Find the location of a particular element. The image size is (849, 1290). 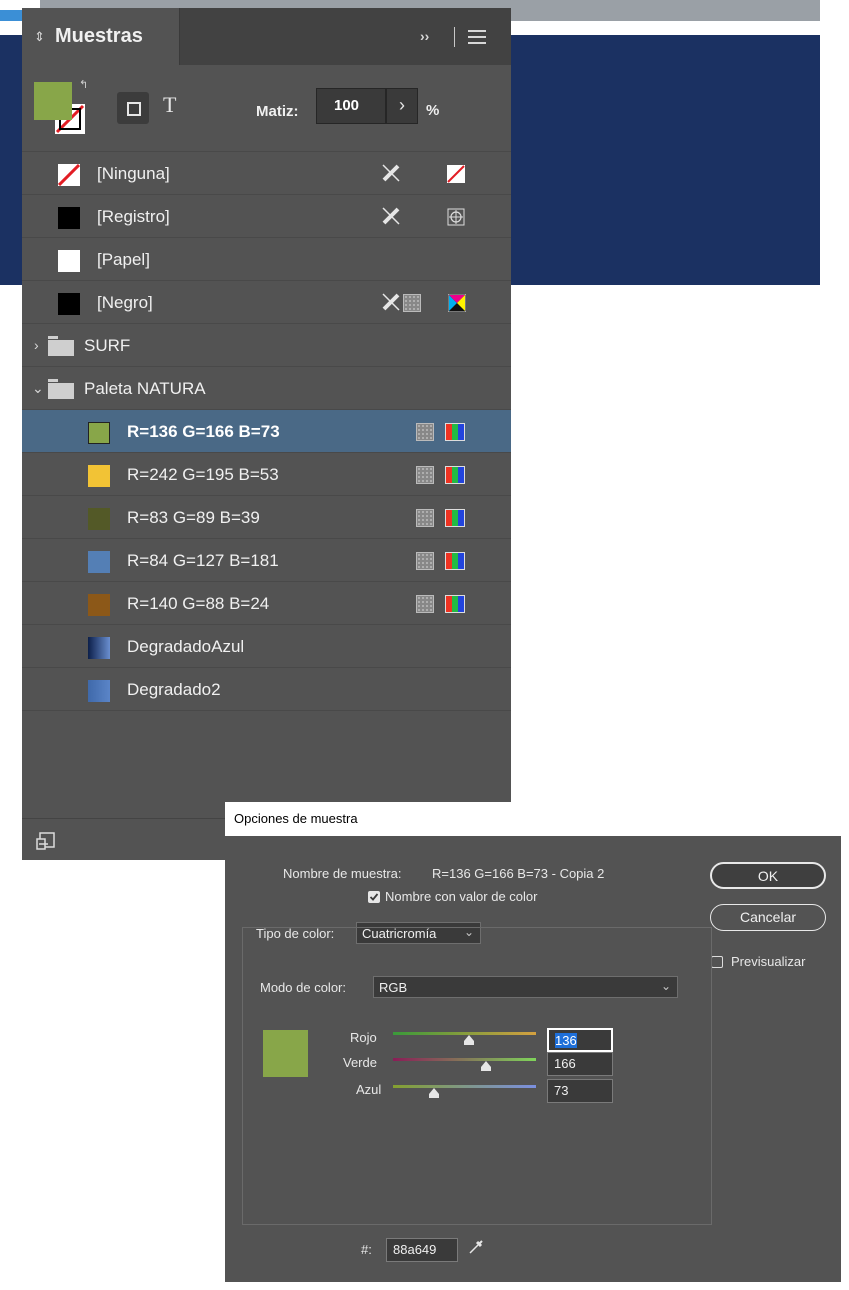

registration-swatch-chip is located at coordinates (69, 218).